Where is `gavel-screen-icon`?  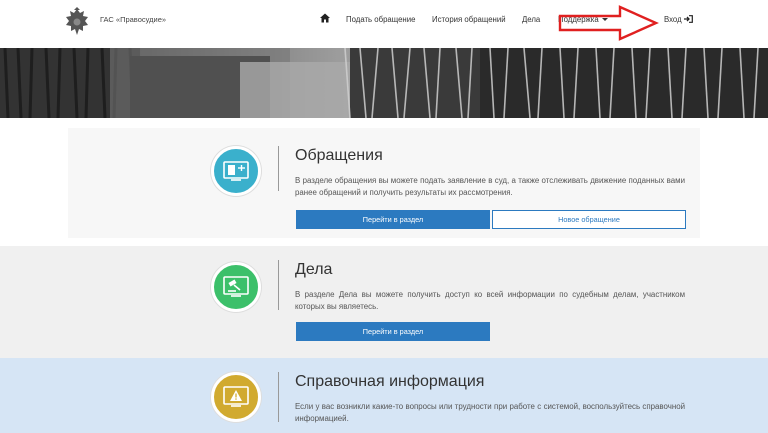 gavel-screen-icon is located at coordinates (236, 286).